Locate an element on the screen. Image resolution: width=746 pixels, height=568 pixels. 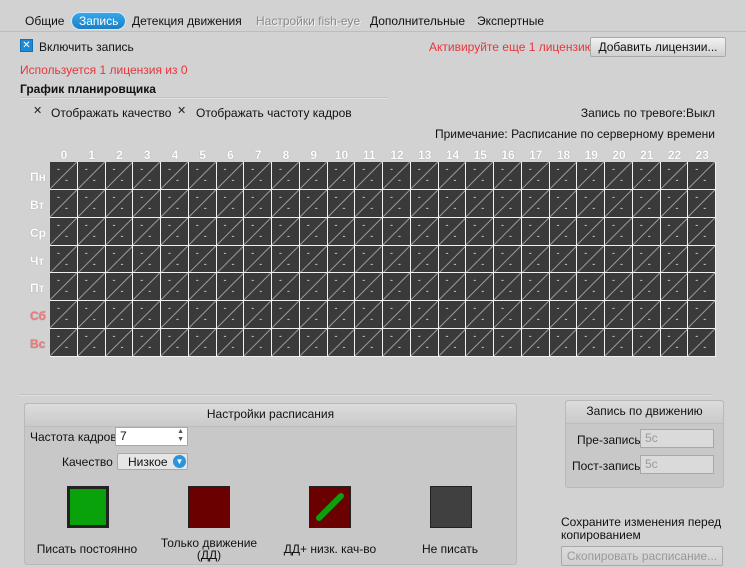
tab-recording: Запись is located at coordinates (99, 21).